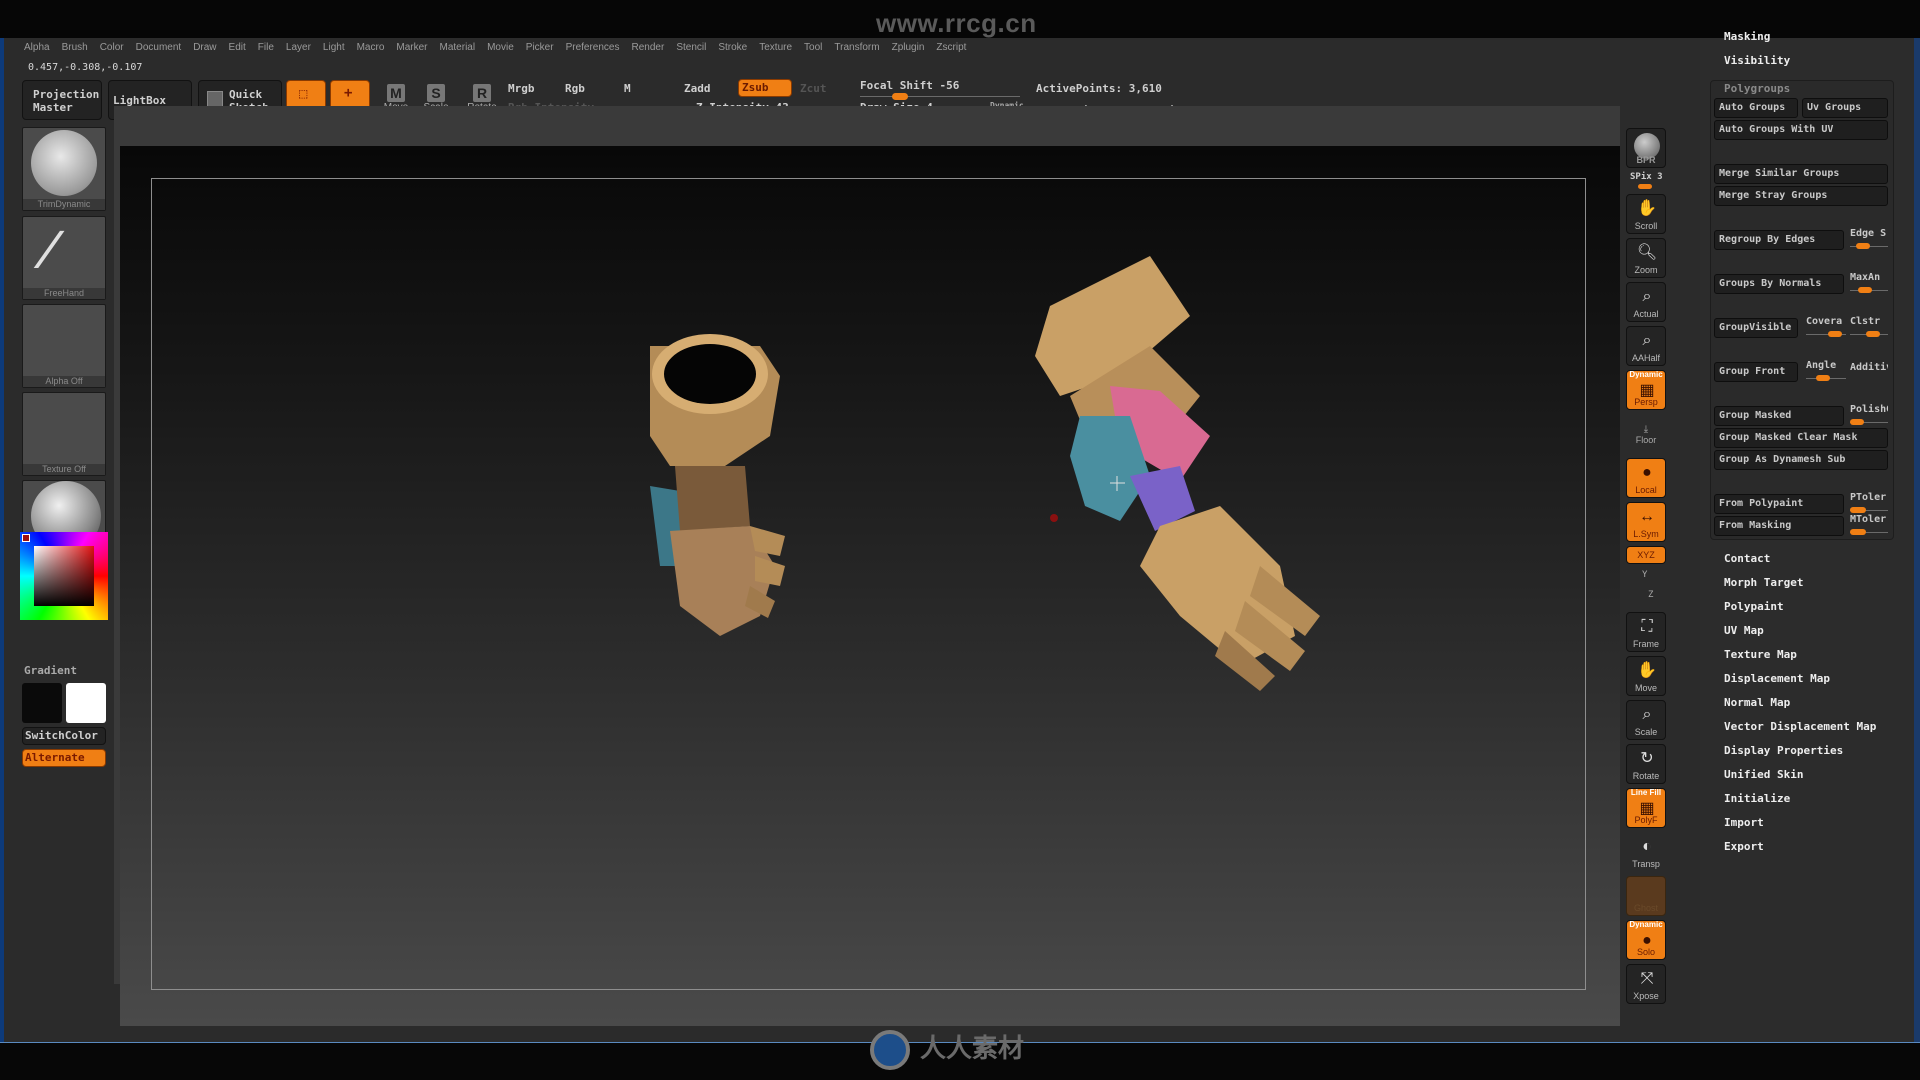 This screenshot has width=1920, height=1080. What do you see at coordinates (1801, 460) in the screenshot?
I see `group-as-dynamesh-sub-button: Group As Dynamesh Sub` at bounding box center [1801, 460].